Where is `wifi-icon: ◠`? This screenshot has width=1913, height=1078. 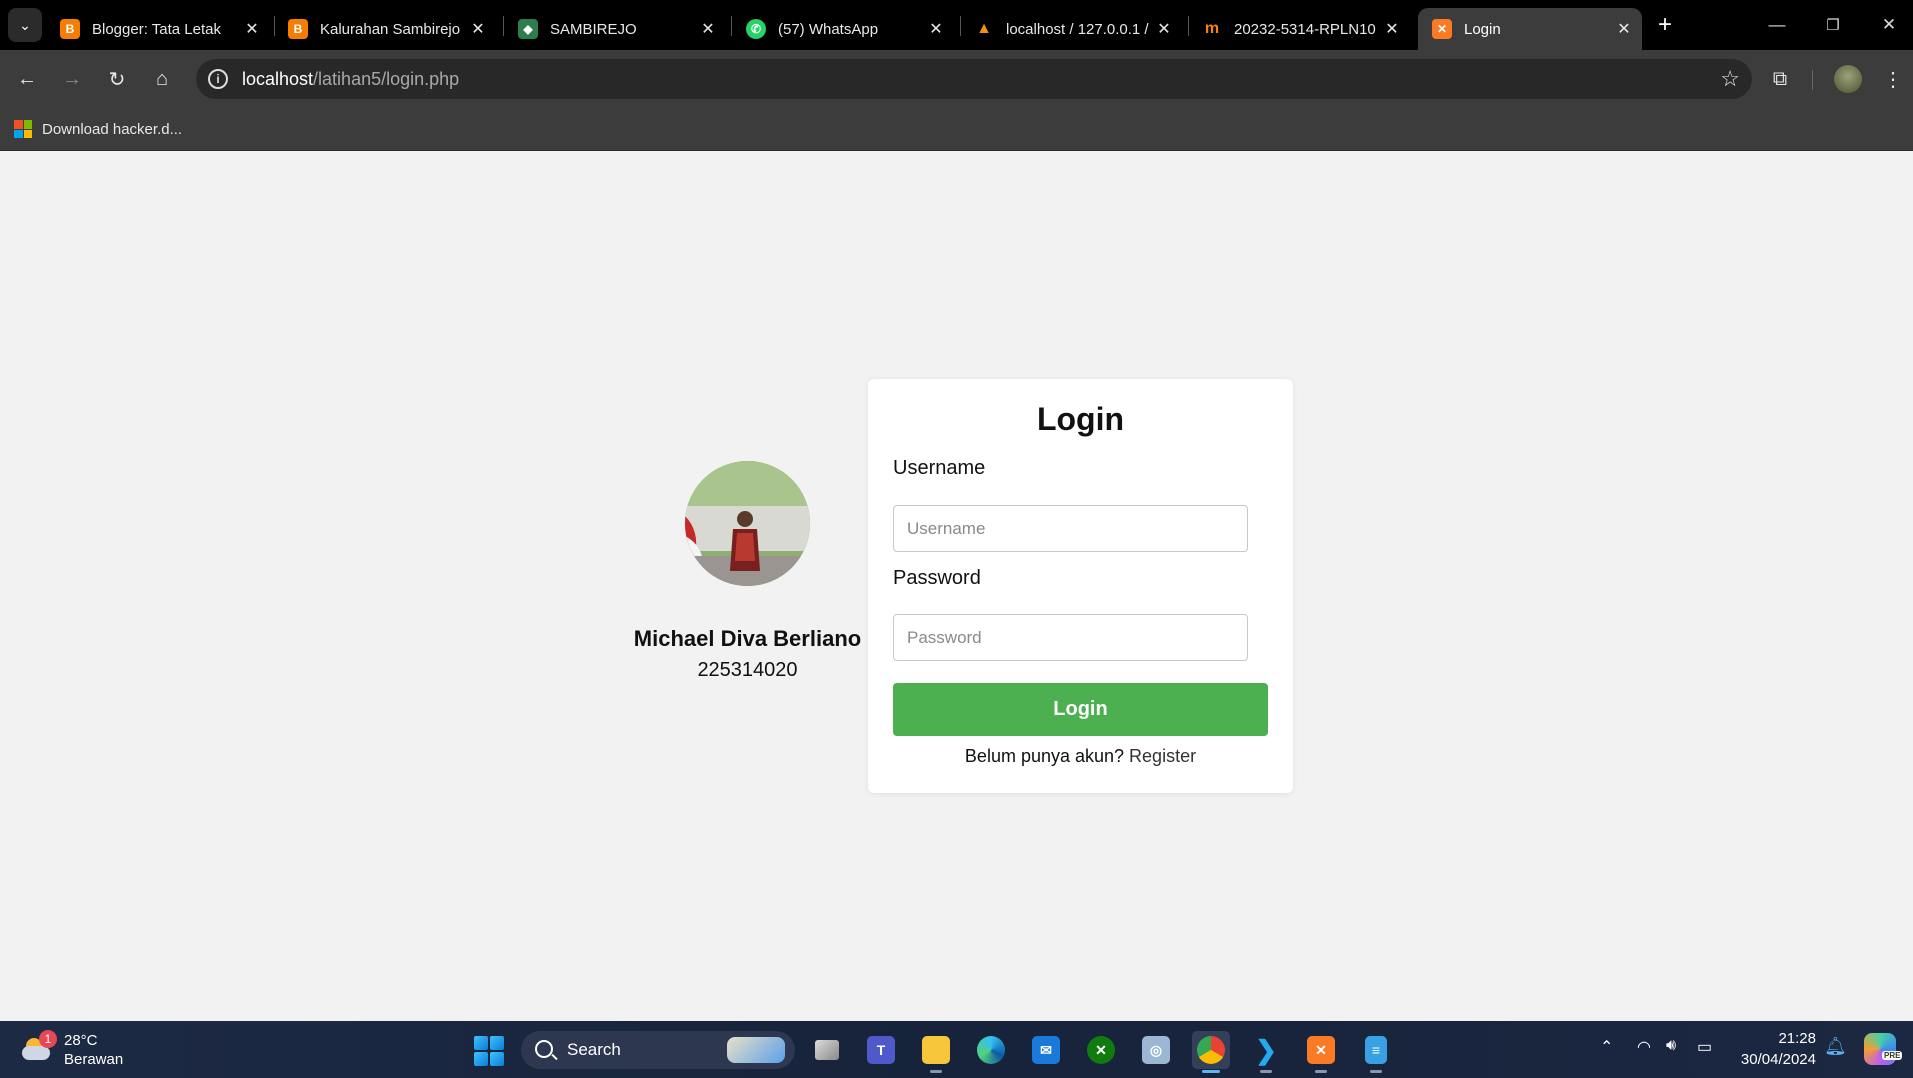
wifi-icon: ◠ is located at coordinates (1644, 1047).